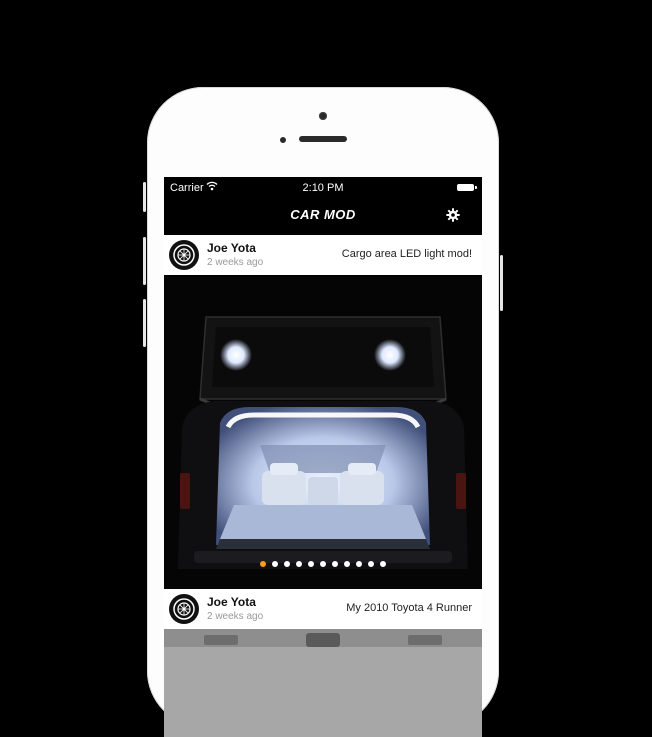 Image resolution: width=652 pixels, height=737 pixels. I want to click on volume-up-button, so click(144, 261).